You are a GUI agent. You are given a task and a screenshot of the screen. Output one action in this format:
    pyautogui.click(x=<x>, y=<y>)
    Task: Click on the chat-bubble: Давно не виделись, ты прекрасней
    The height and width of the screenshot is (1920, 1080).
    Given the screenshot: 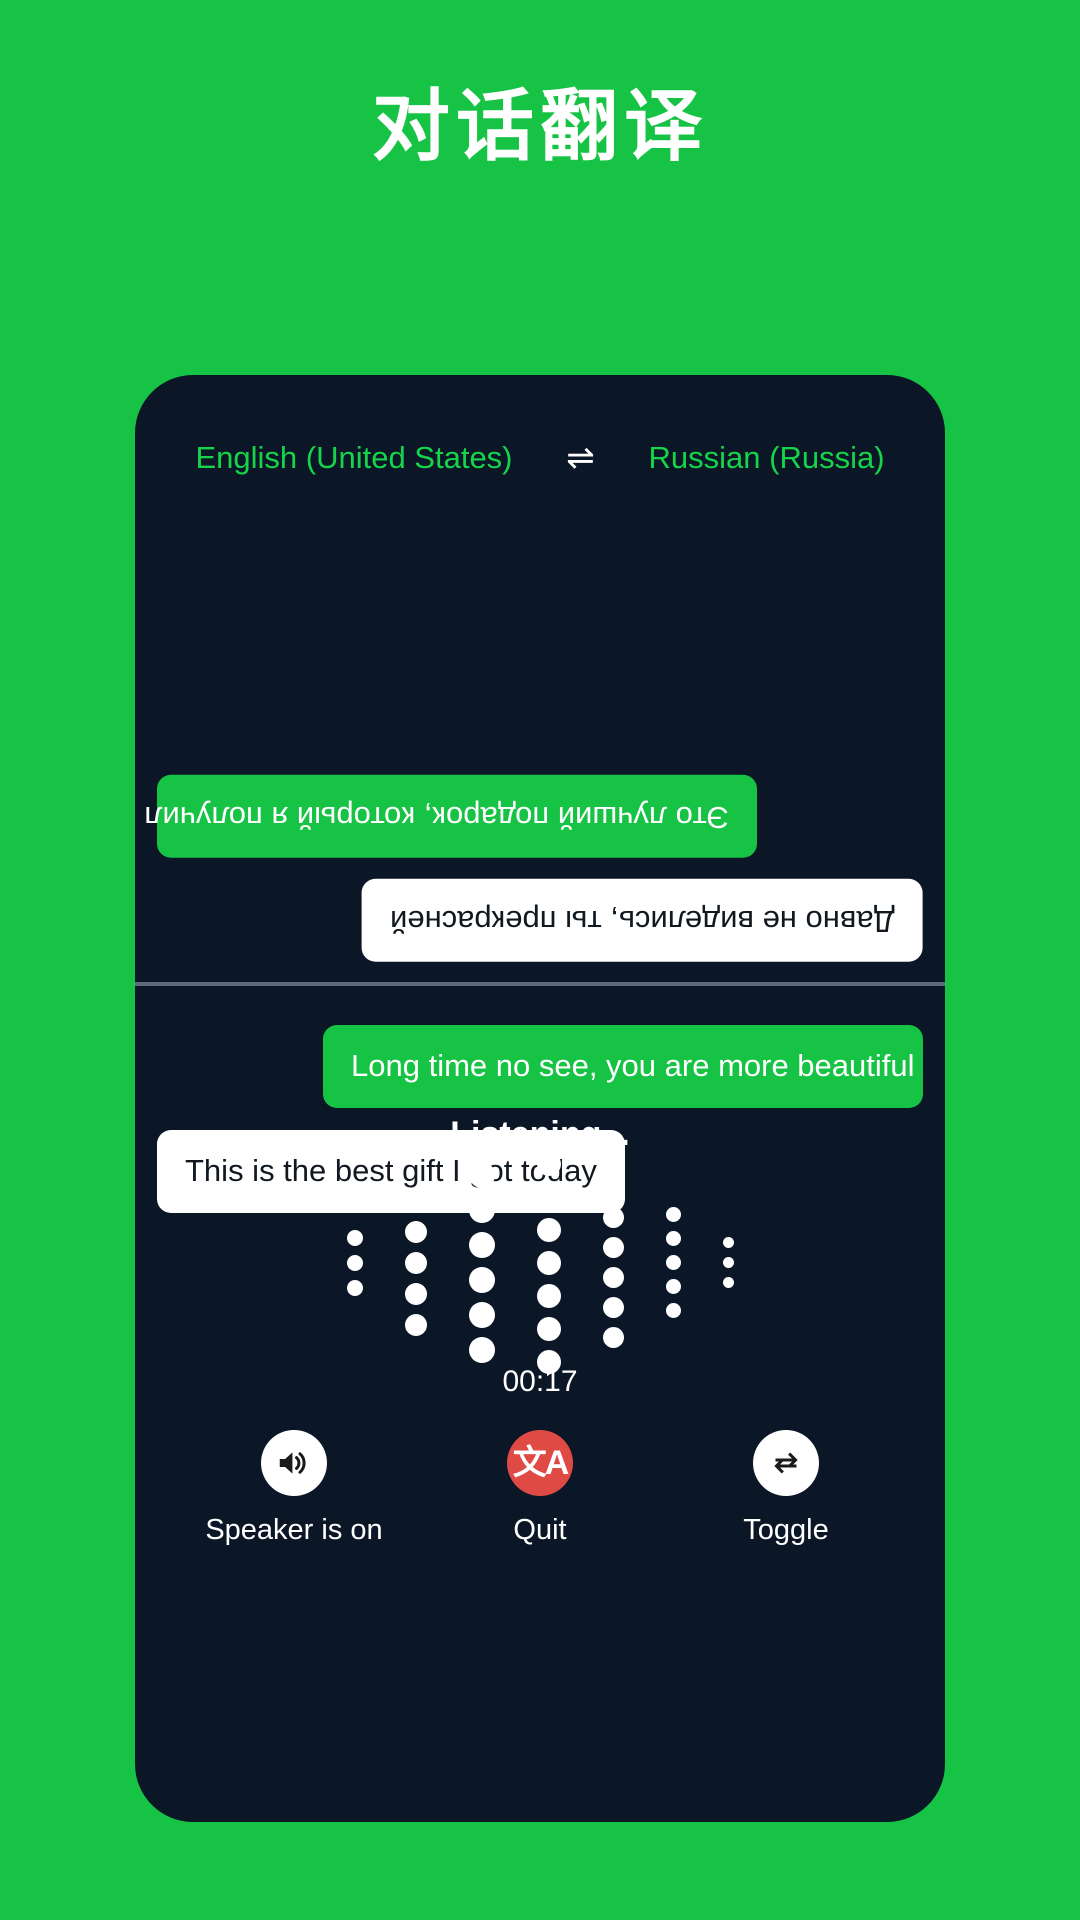 What is the action you would take?
    pyautogui.click(x=642, y=920)
    